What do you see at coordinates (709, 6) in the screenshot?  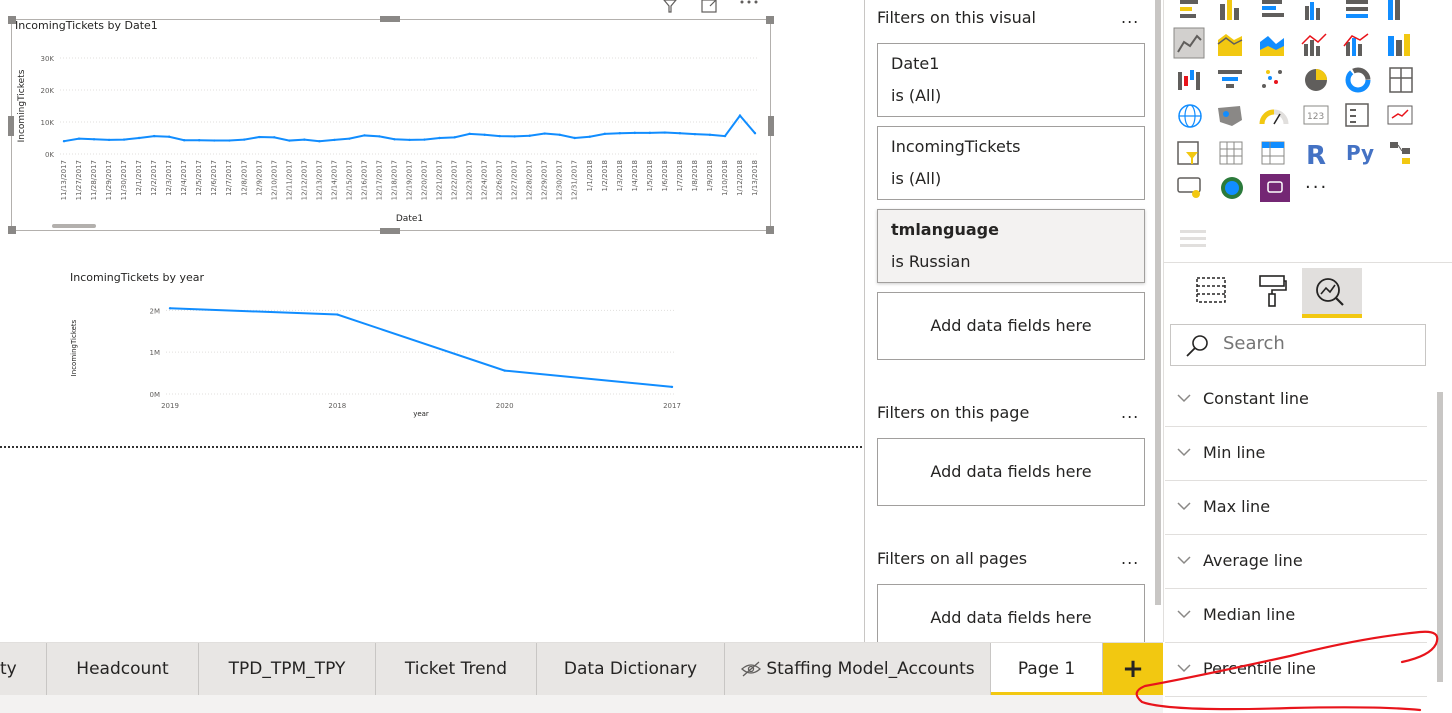 I see `focus-mode-icon` at bounding box center [709, 6].